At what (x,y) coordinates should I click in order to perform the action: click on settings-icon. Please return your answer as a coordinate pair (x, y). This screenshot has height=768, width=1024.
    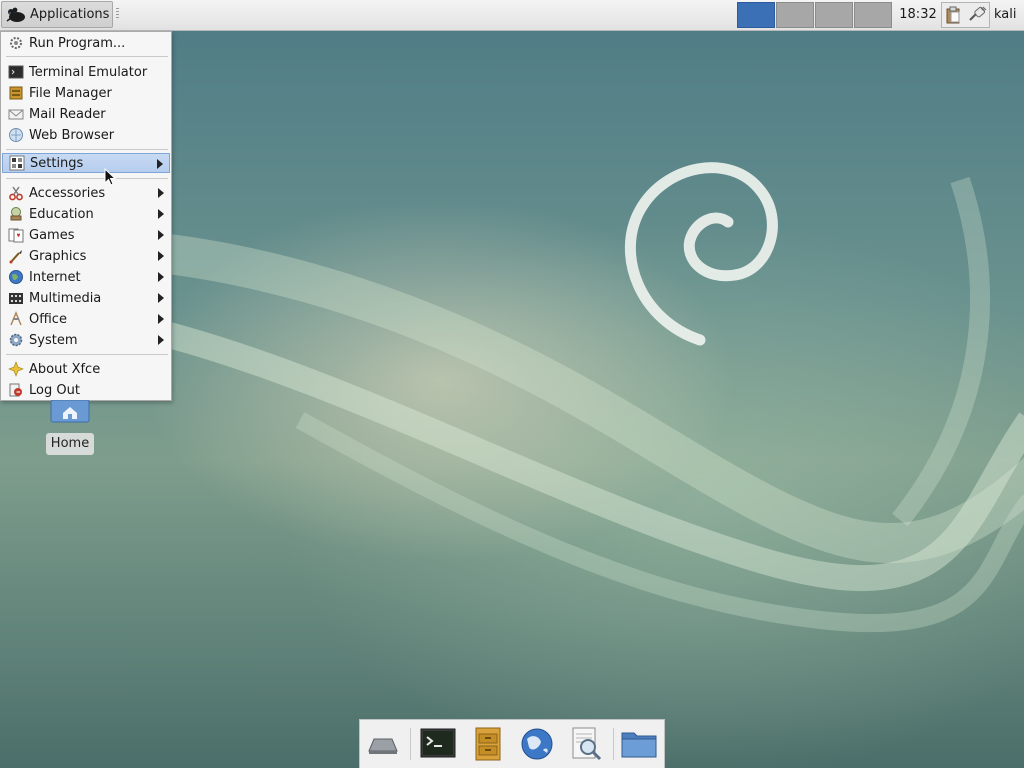
    Looking at the image, I should click on (17, 163).